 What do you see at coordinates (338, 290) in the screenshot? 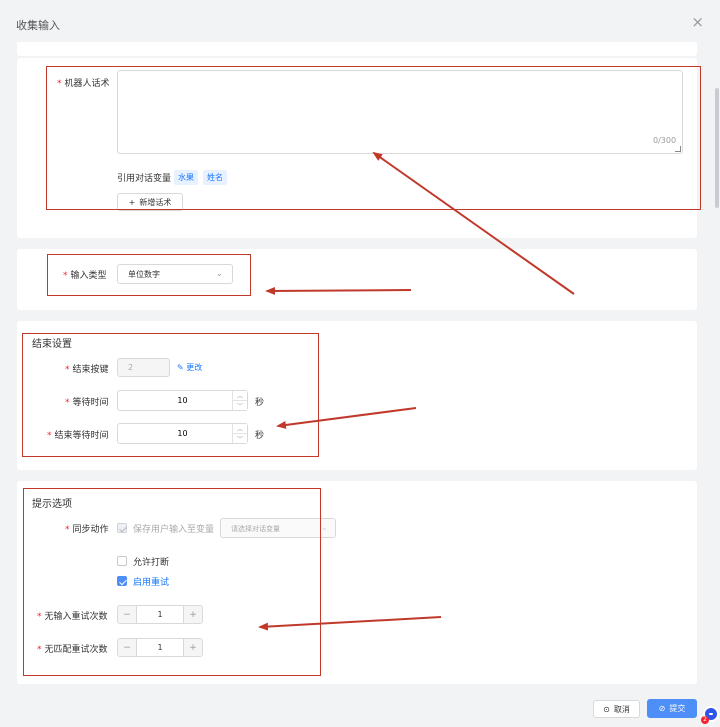
I see `arrow-to-input-type` at bounding box center [338, 290].